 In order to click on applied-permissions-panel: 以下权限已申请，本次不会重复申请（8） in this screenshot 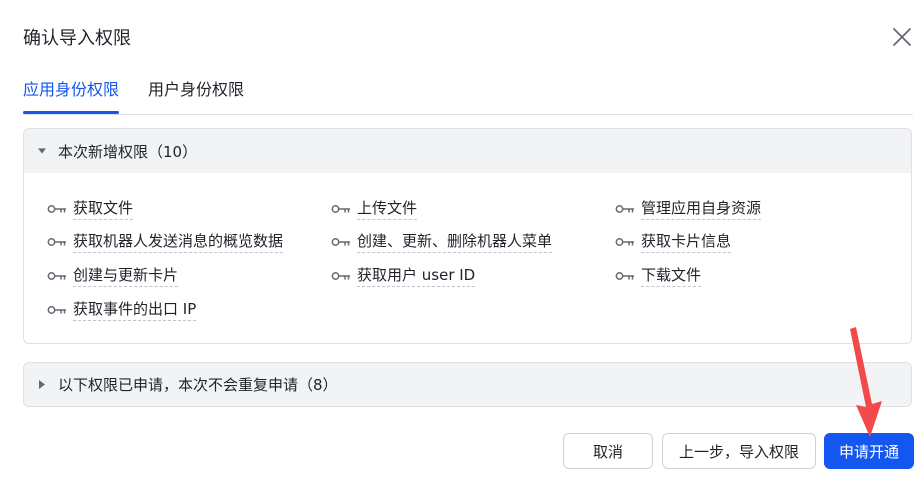, I will do `click(467, 384)`.